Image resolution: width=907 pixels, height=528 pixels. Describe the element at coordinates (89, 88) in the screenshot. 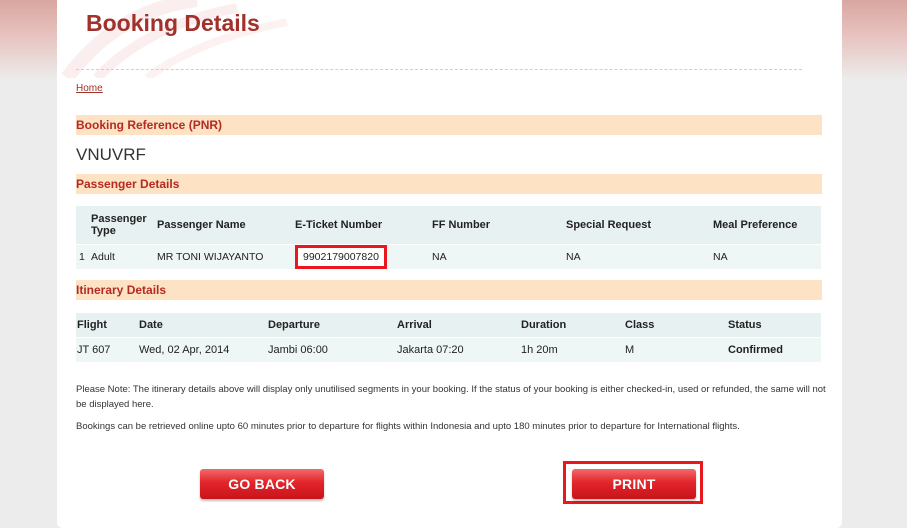

I see `breadcrumb-home-link: Home` at that location.